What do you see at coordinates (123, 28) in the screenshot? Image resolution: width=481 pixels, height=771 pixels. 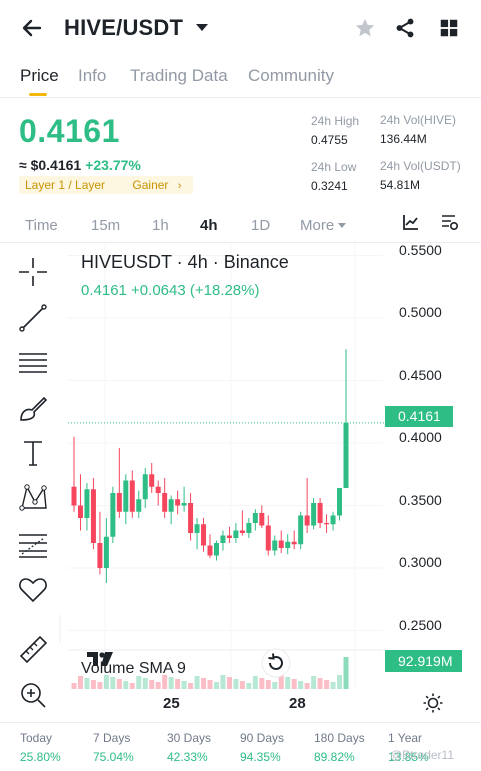 I see `pair-title: HIVE/USDT` at bounding box center [123, 28].